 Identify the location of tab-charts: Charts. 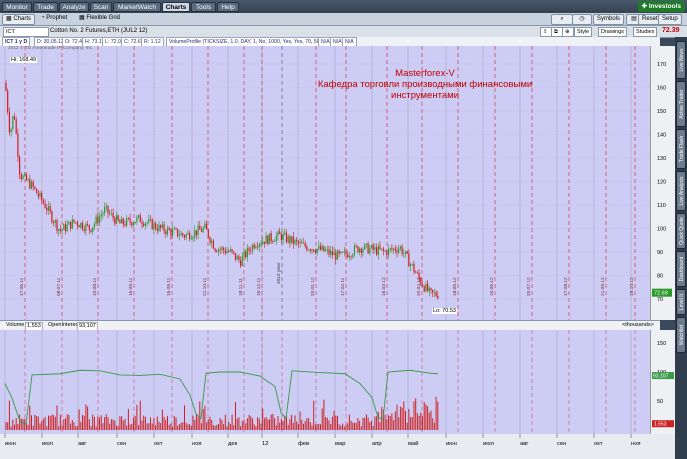
(176, 7).